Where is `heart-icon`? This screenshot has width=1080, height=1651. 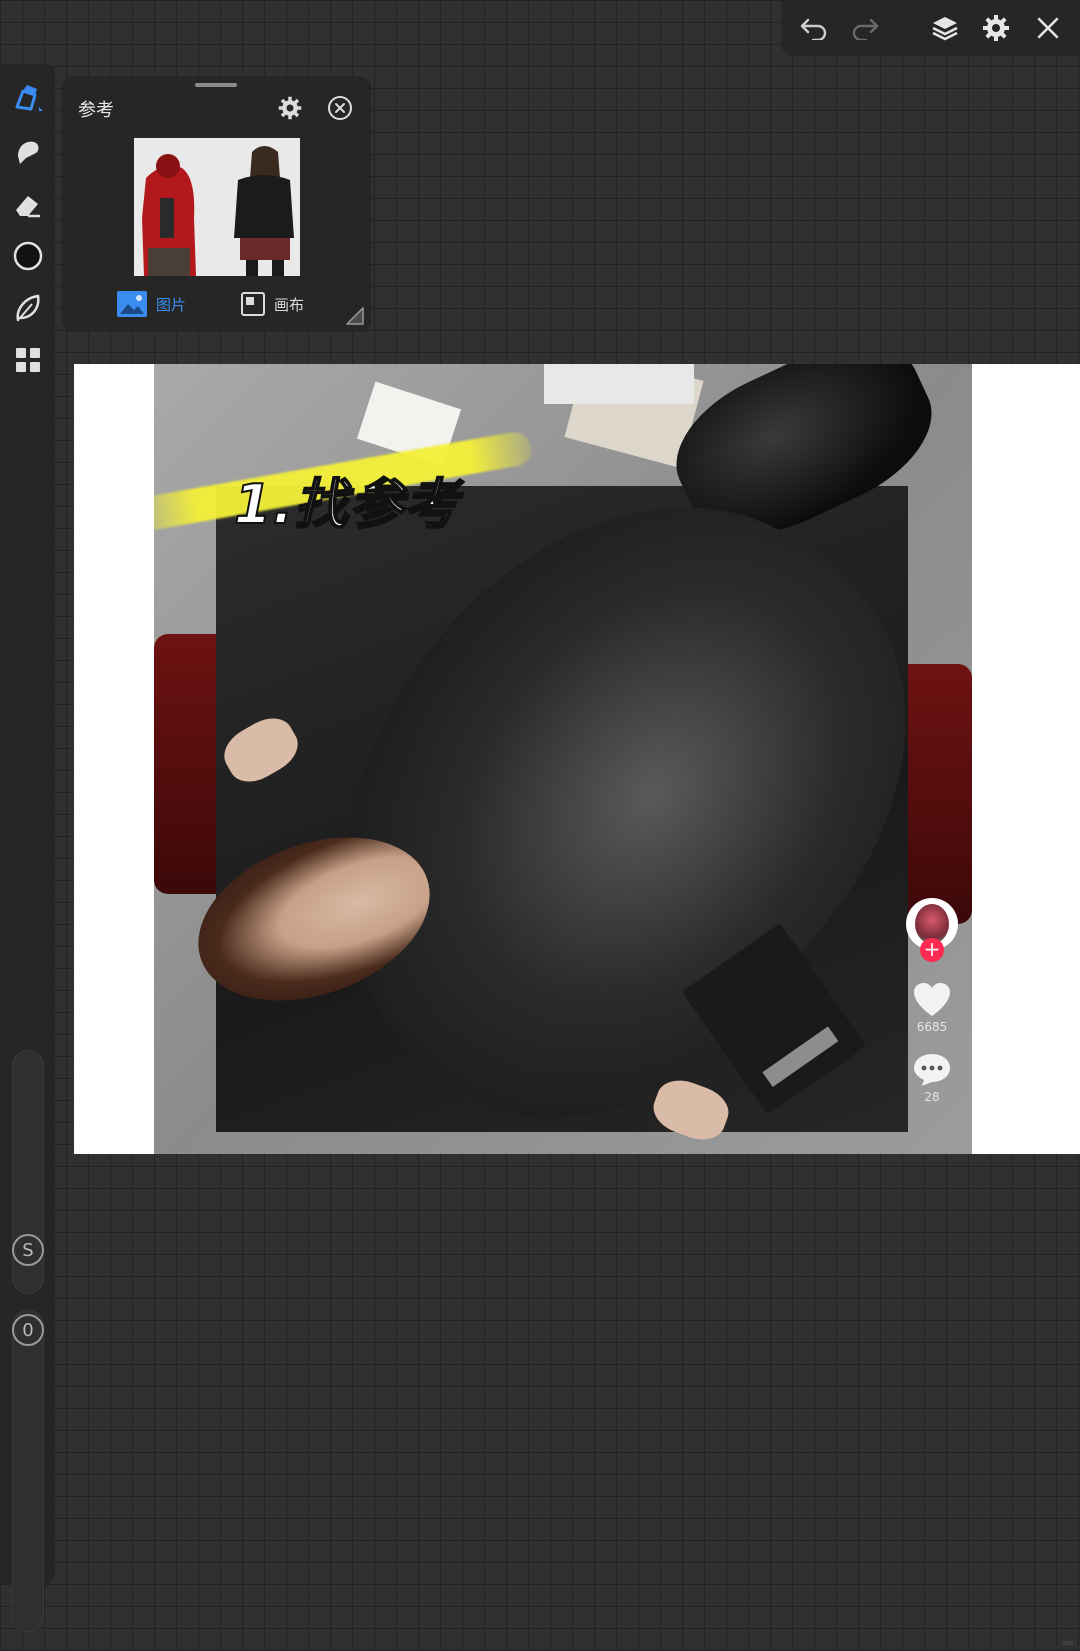
heart-icon is located at coordinates (932, 1000).